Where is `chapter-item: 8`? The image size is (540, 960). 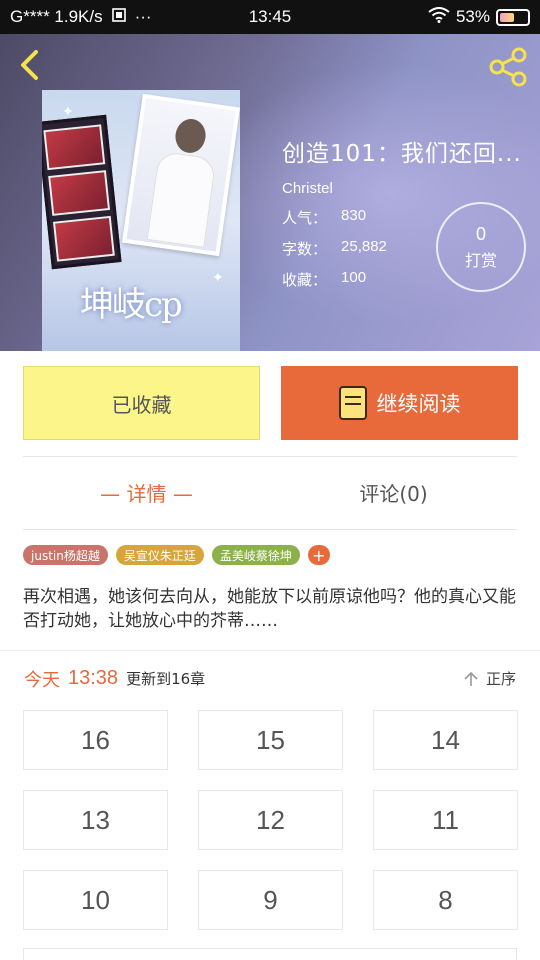 chapter-item: 8 is located at coordinates (445, 900).